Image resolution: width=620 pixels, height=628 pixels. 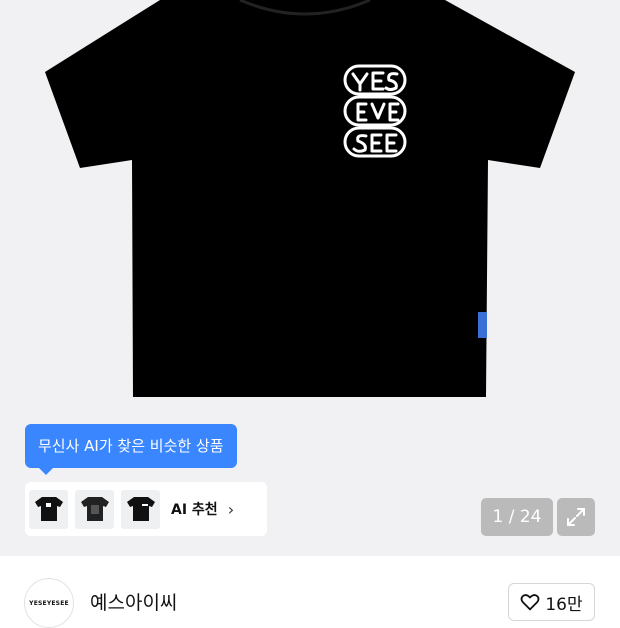 What do you see at coordinates (231, 509) in the screenshot?
I see `chevron-right-icon: ›` at bounding box center [231, 509].